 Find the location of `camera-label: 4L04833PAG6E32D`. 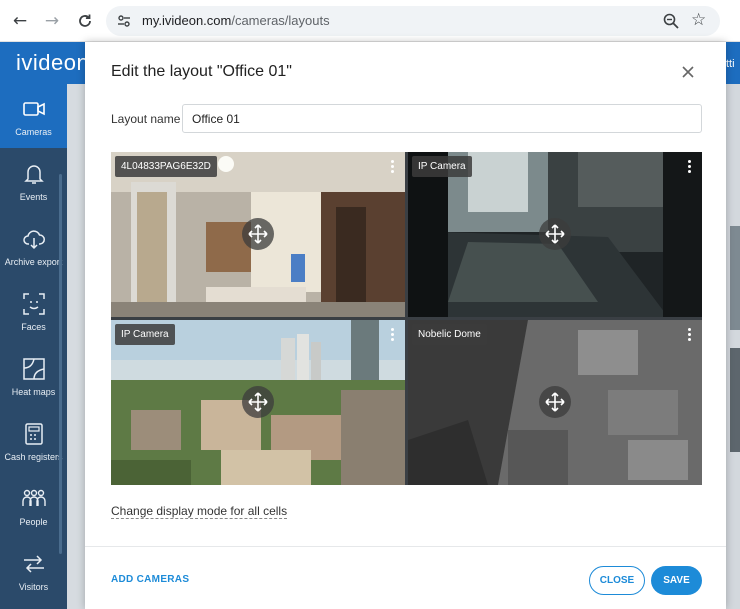

camera-label: 4L04833PAG6E32D is located at coordinates (166, 166).